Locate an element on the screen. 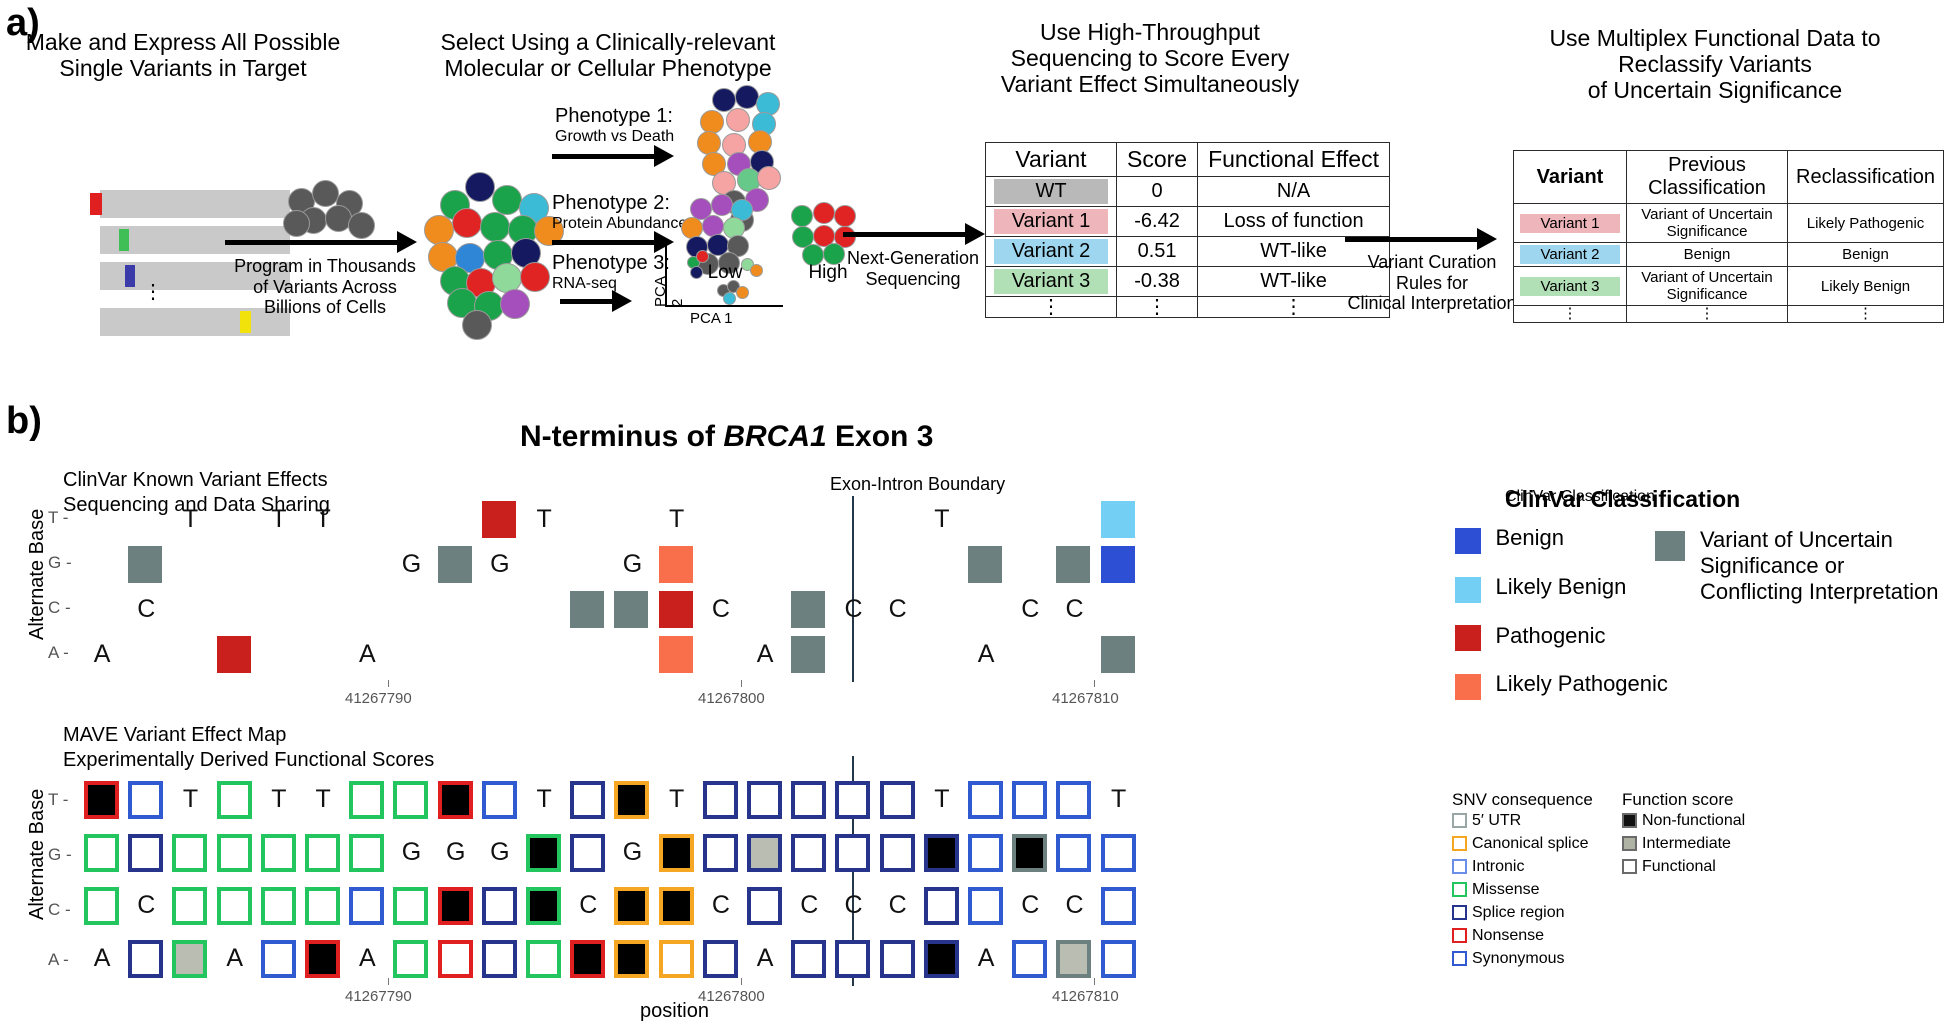 The height and width of the screenshot is (1030, 1944). clinvar-cell-t is located at coordinates (498, 519).